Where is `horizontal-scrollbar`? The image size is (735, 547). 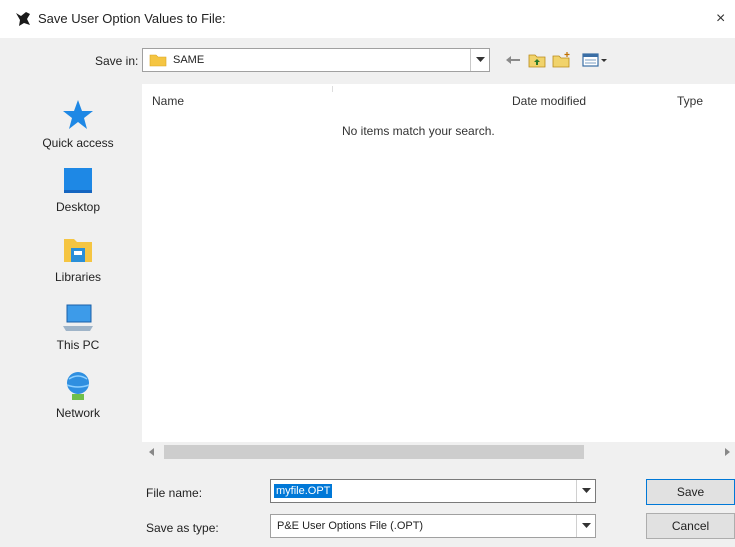 horizontal-scrollbar is located at coordinates (438, 452).